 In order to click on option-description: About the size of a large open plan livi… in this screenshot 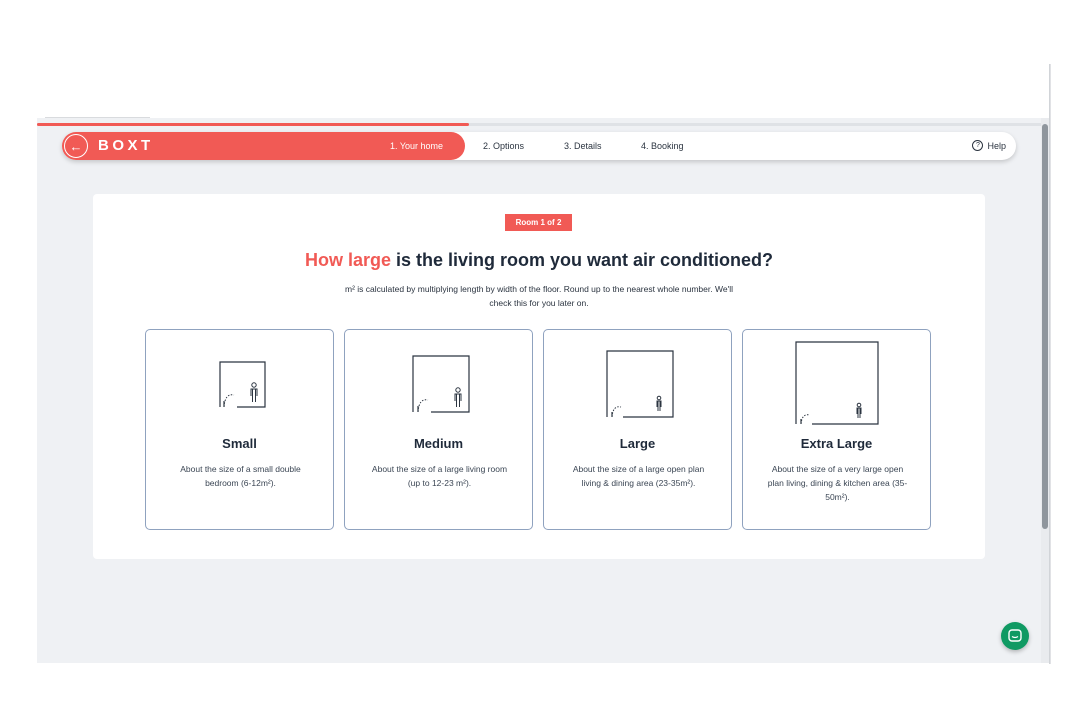, I will do `click(638, 476)`.